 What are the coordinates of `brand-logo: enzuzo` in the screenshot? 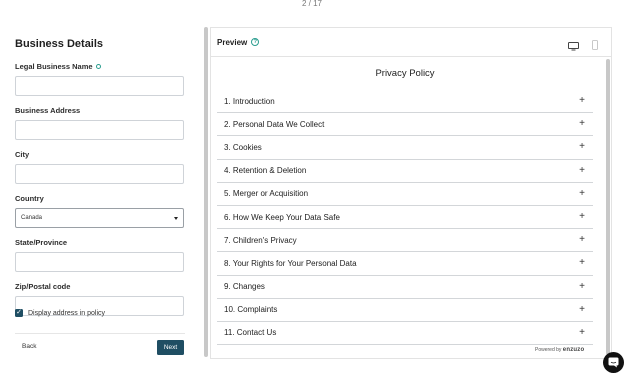 It's located at (573, 350).